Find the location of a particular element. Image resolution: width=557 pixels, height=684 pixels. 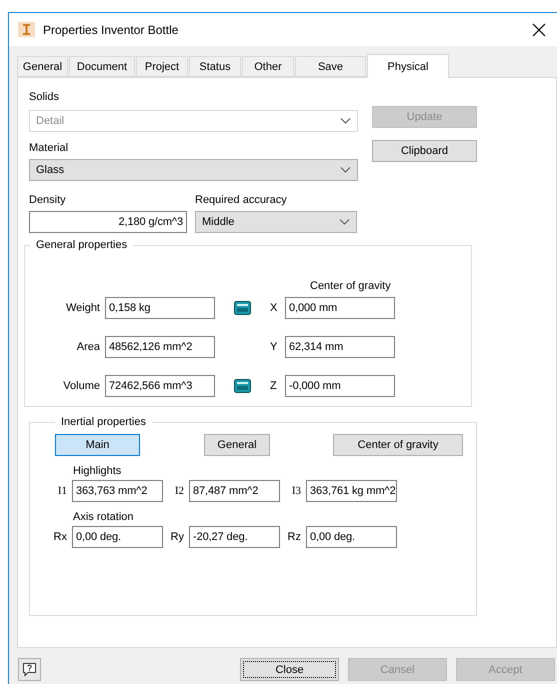

density-field: 2,180 g/cm^3 is located at coordinates (108, 222).